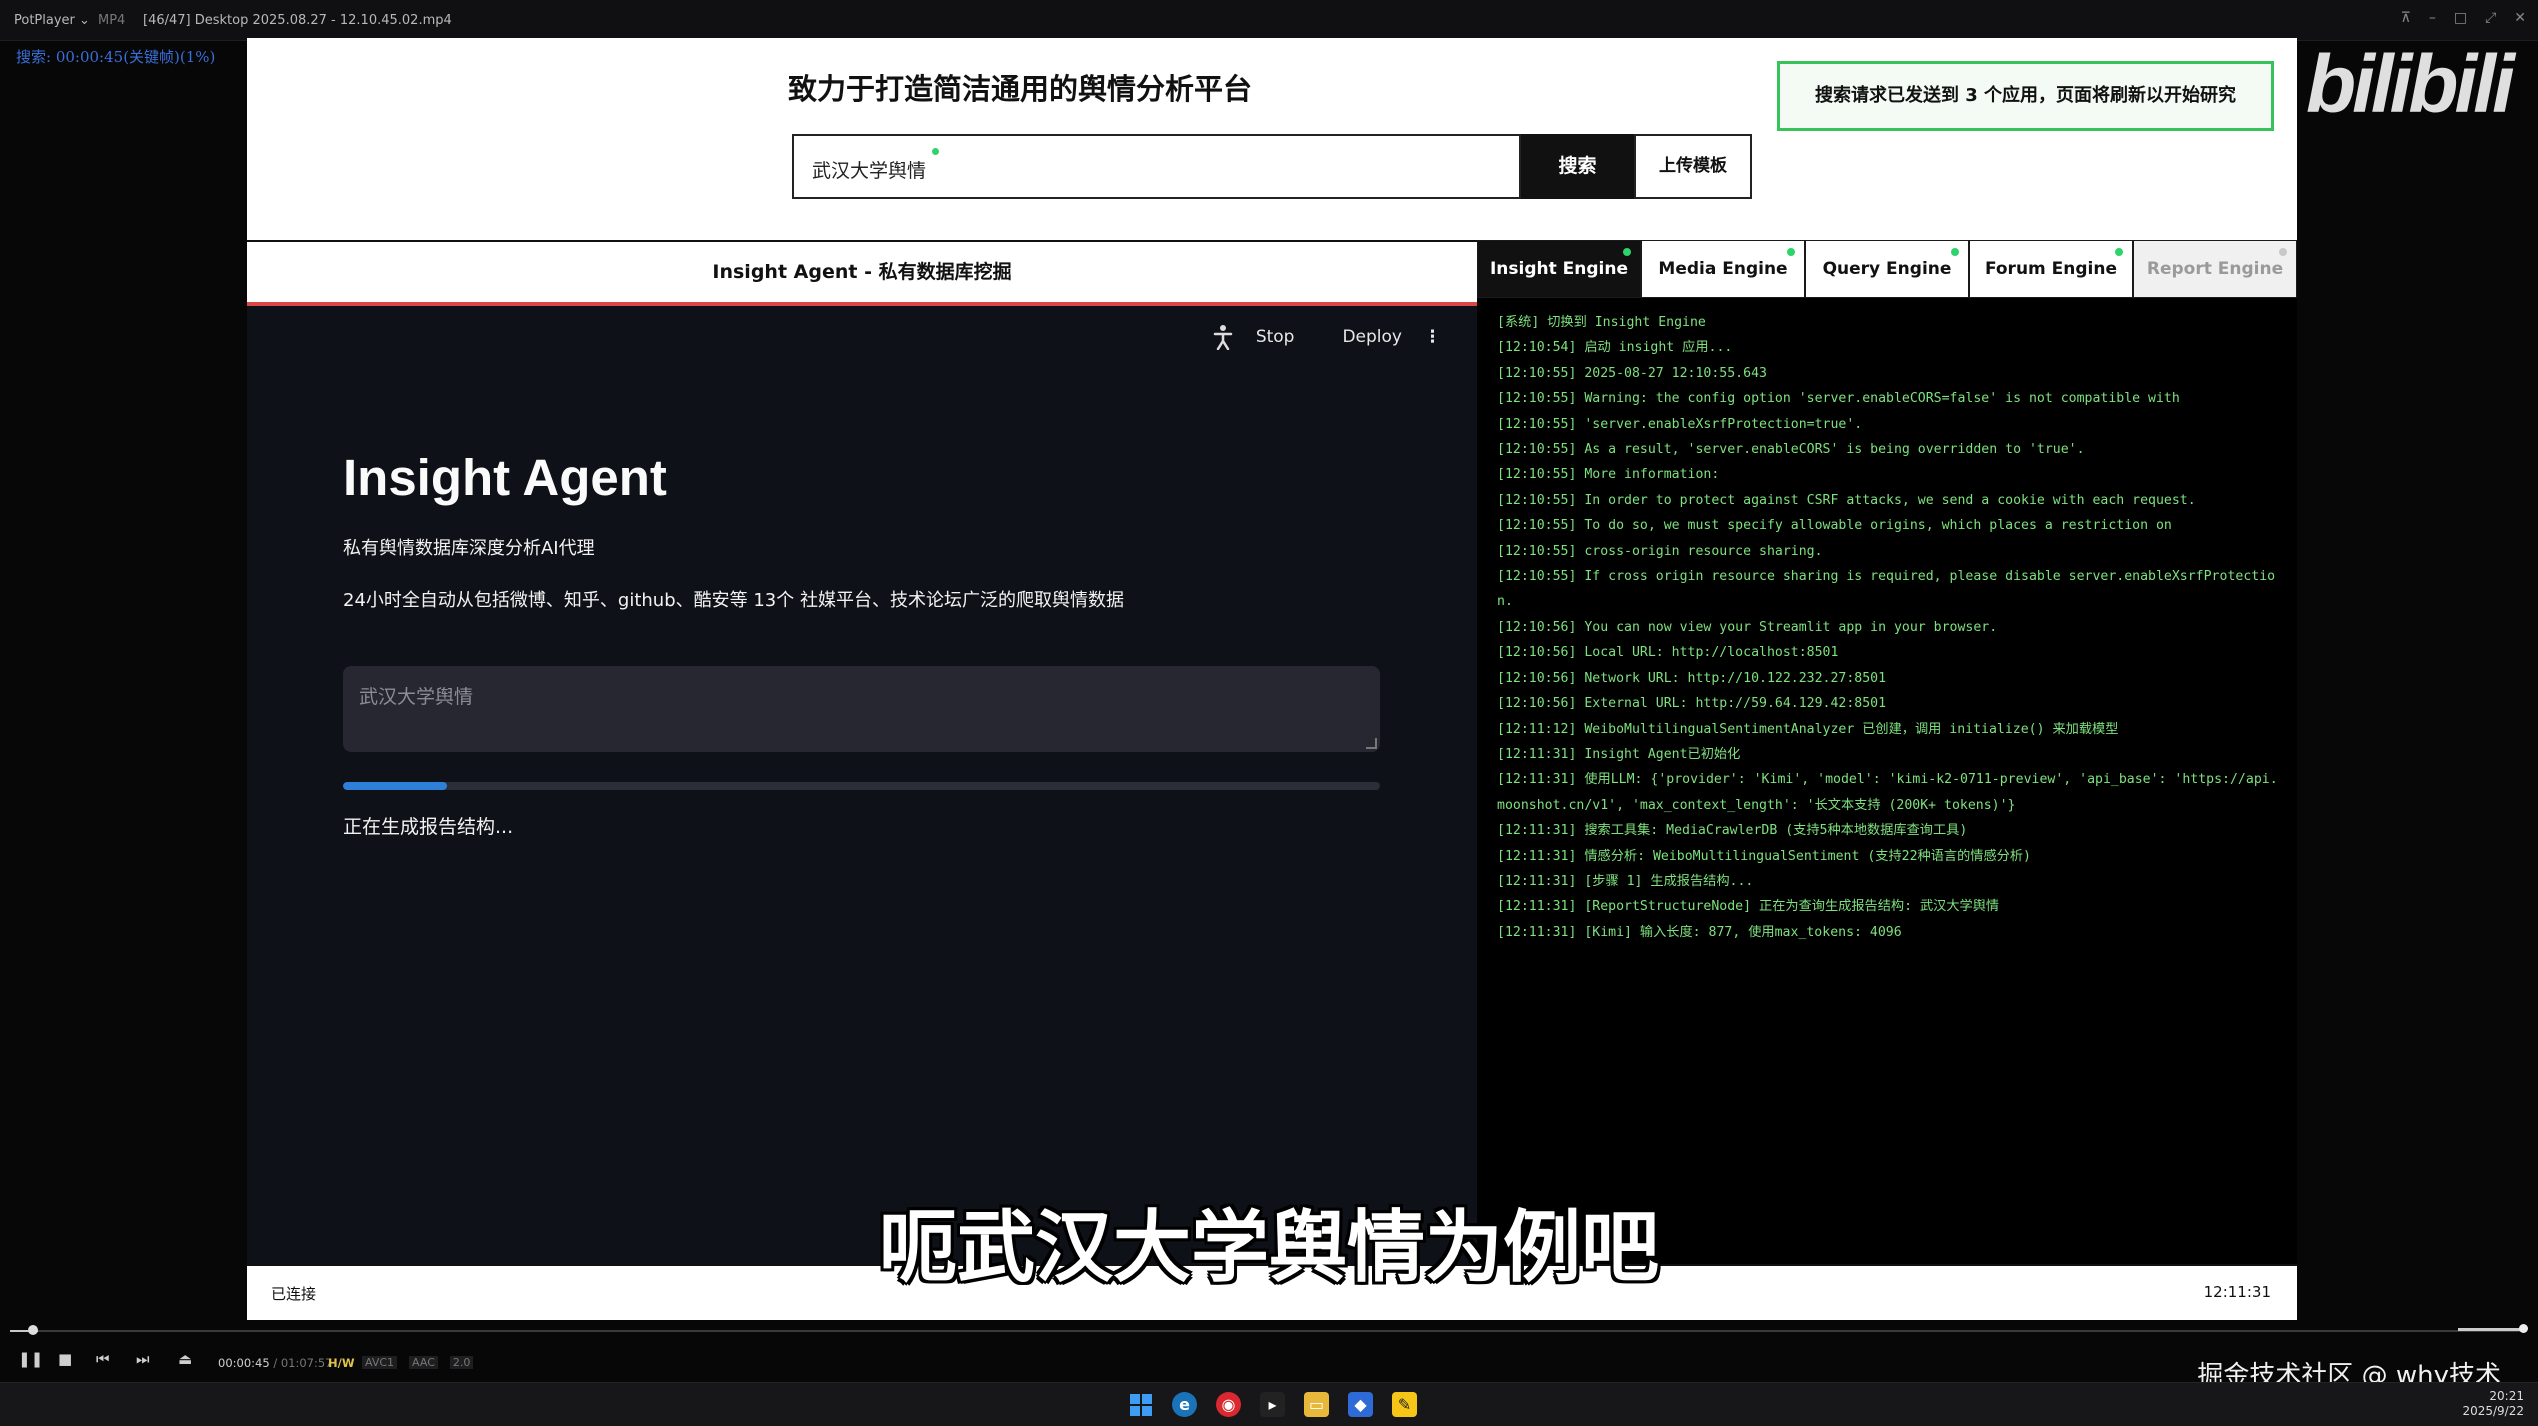 The height and width of the screenshot is (1426, 2538). Describe the element at coordinates (416, 697) in the screenshot. I see `query-placeholder: 武汉大学舆情` at that location.